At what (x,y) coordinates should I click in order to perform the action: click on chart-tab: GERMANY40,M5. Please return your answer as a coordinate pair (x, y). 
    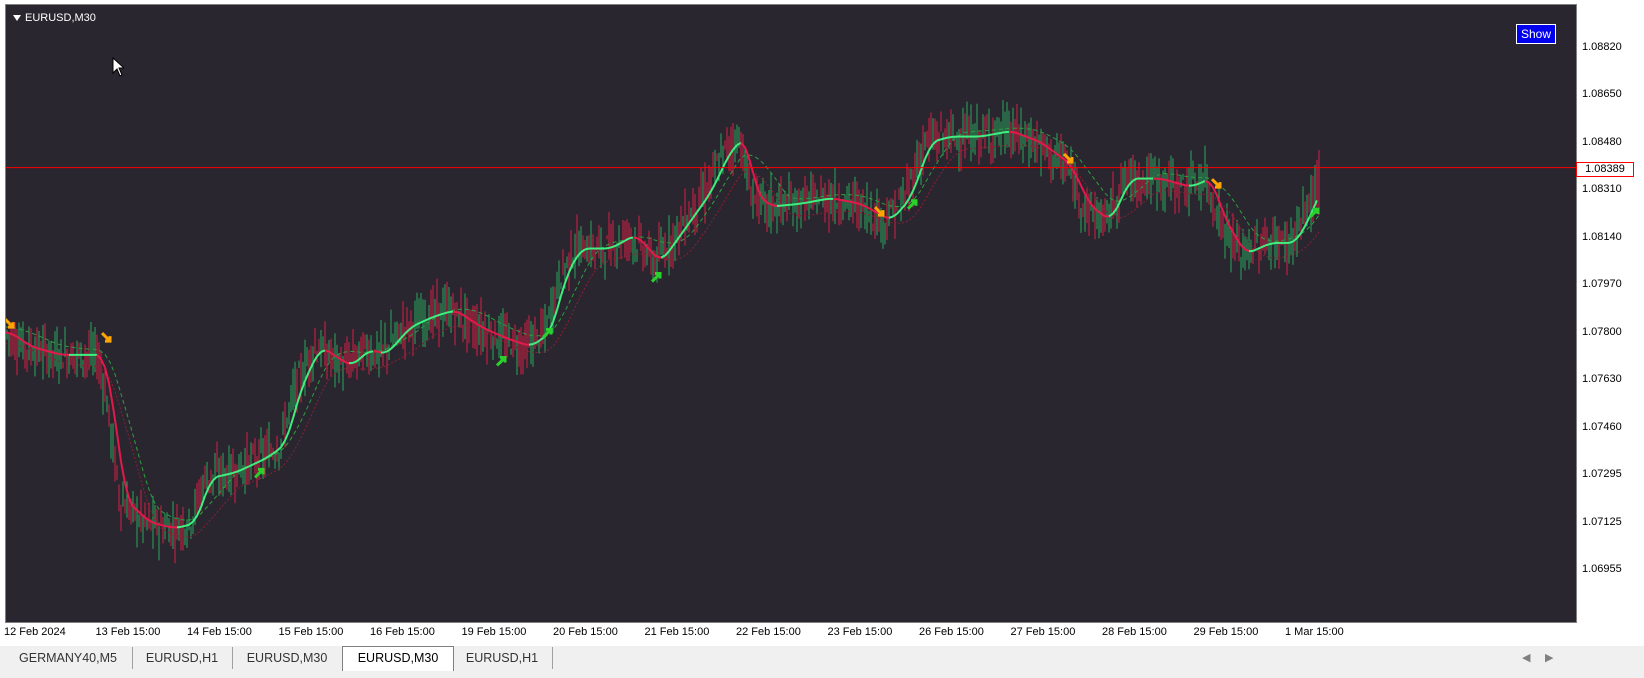
    Looking at the image, I should click on (68, 658).